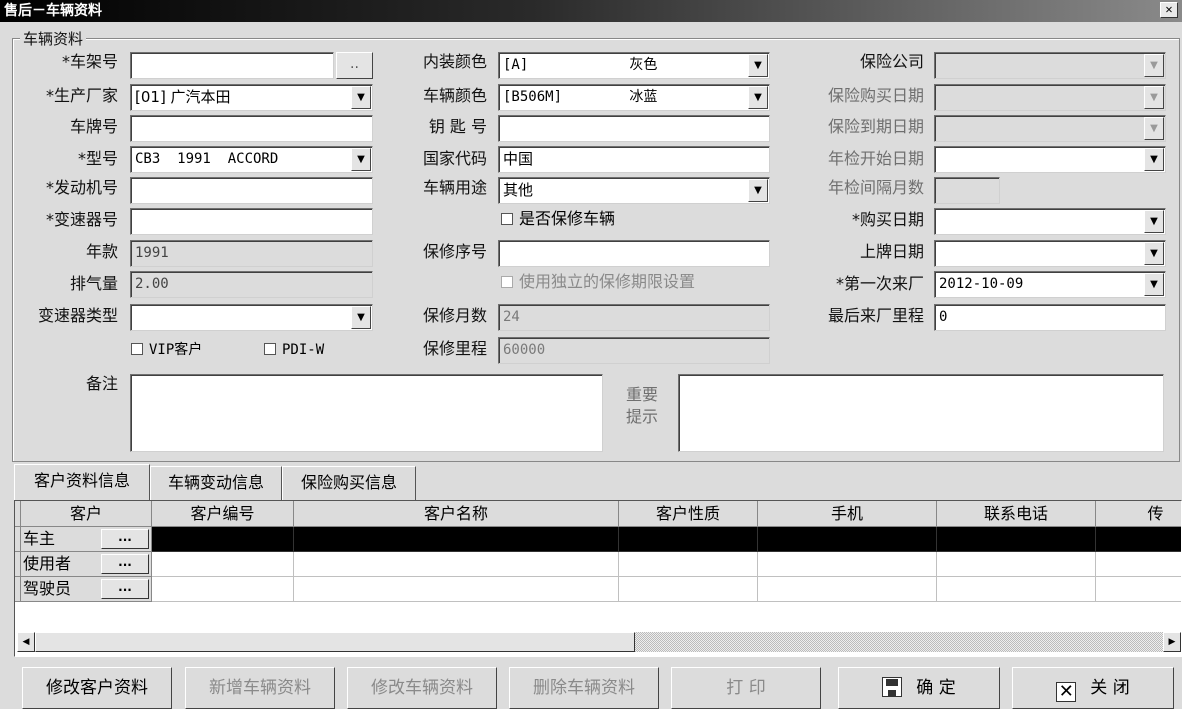 The height and width of the screenshot is (709, 1182). What do you see at coordinates (422, 688) in the screenshot?
I see `edit-vehicle-button: 修改车辆资料` at bounding box center [422, 688].